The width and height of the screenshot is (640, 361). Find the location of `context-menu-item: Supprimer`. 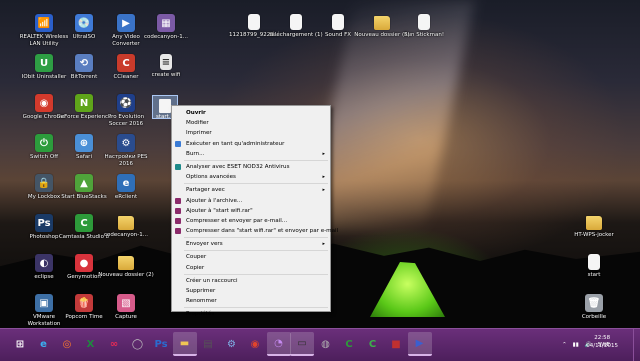

context-menu-item: Supprimer is located at coordinates (251, 291).